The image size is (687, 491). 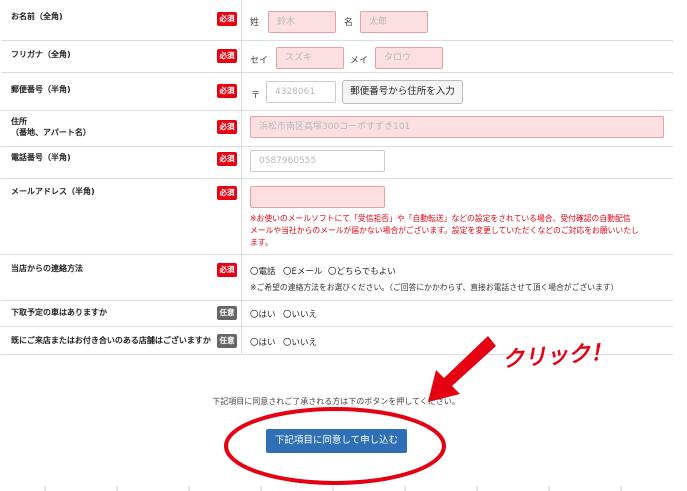 I want to click on radio-trade-in-yes: 〇はい, so click(x=263, y=314).